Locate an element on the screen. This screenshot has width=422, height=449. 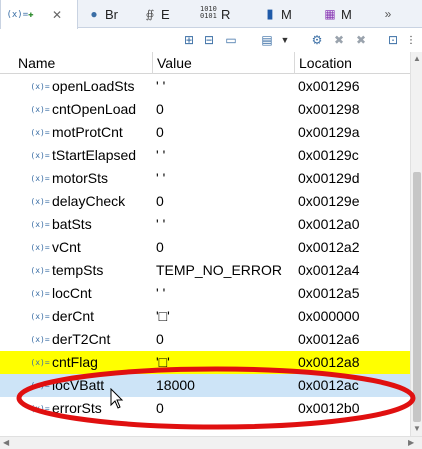
tab-memory: ▮ M is located at coordinates (276, 14).